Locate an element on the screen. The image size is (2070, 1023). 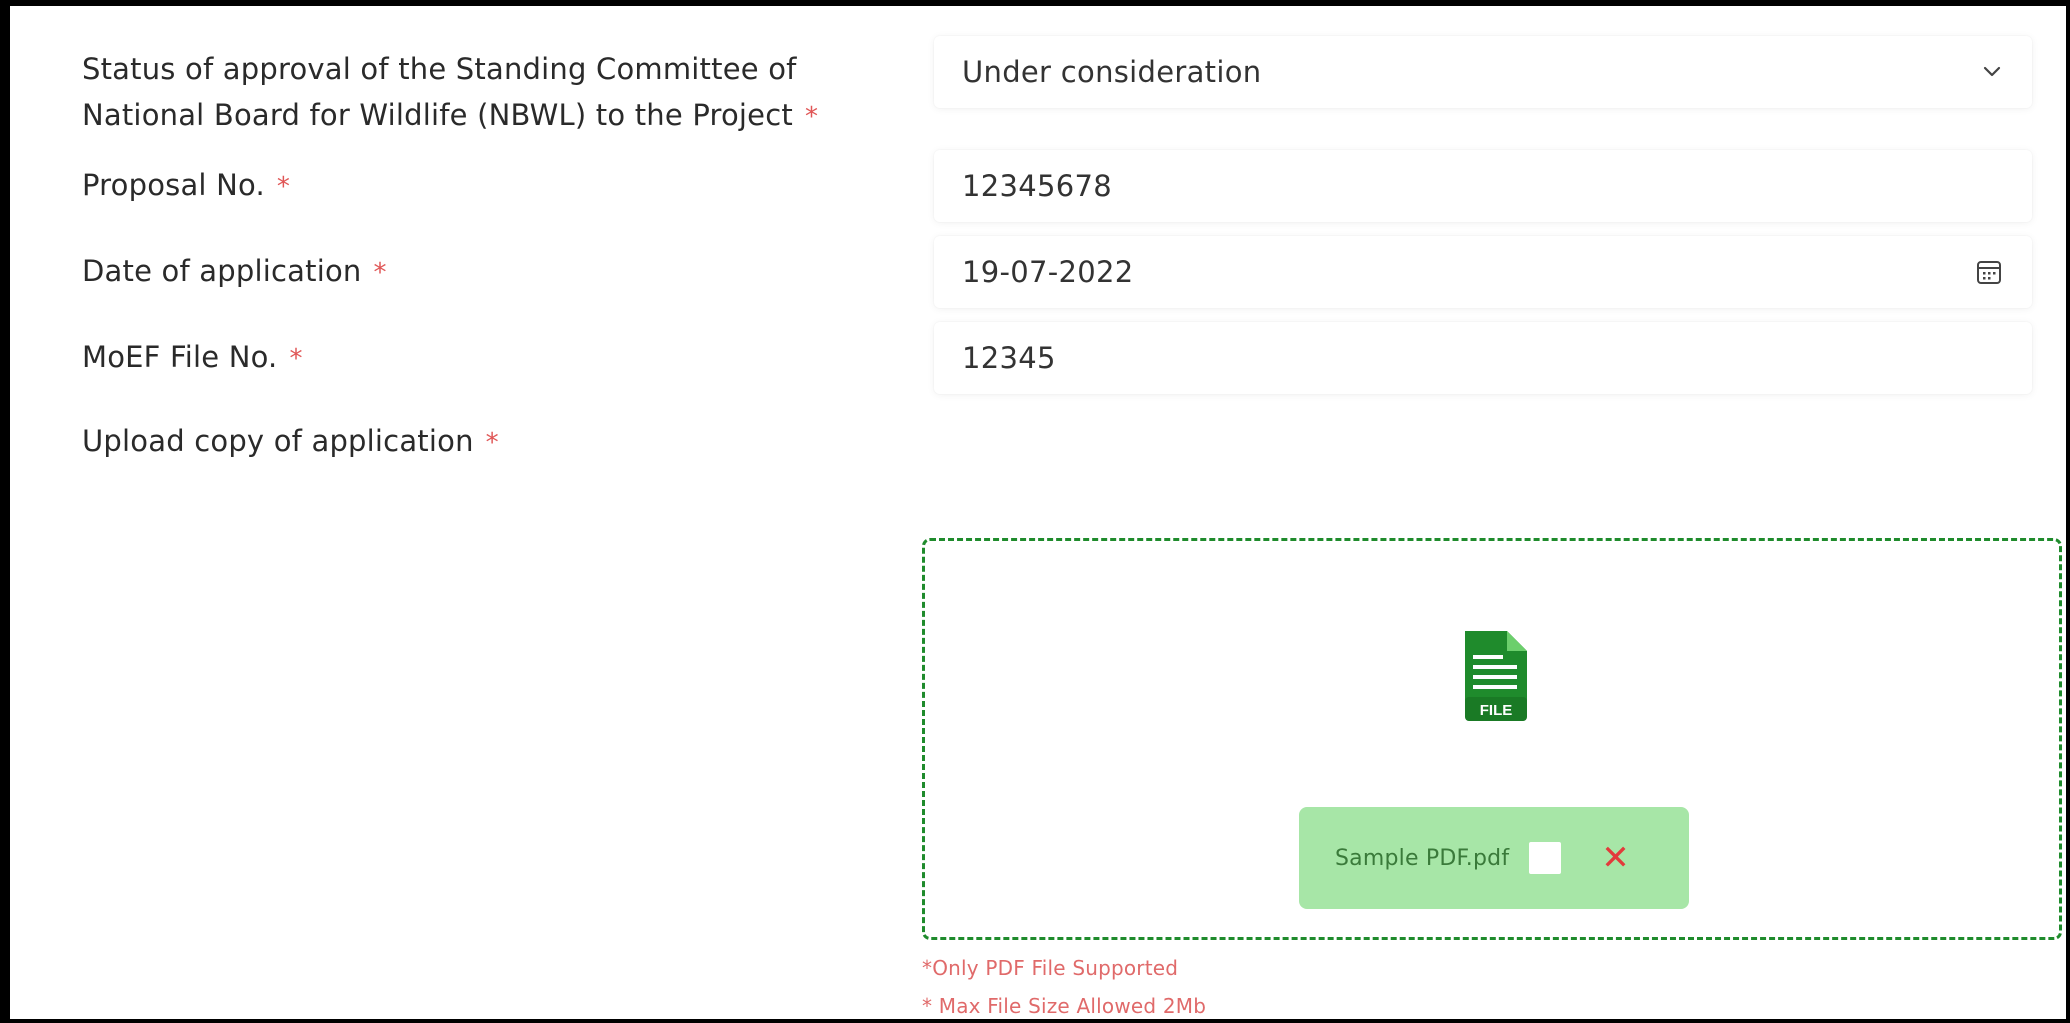
nbwl-status-selected-value: Under consideration is located at coordinates (1112, 72).